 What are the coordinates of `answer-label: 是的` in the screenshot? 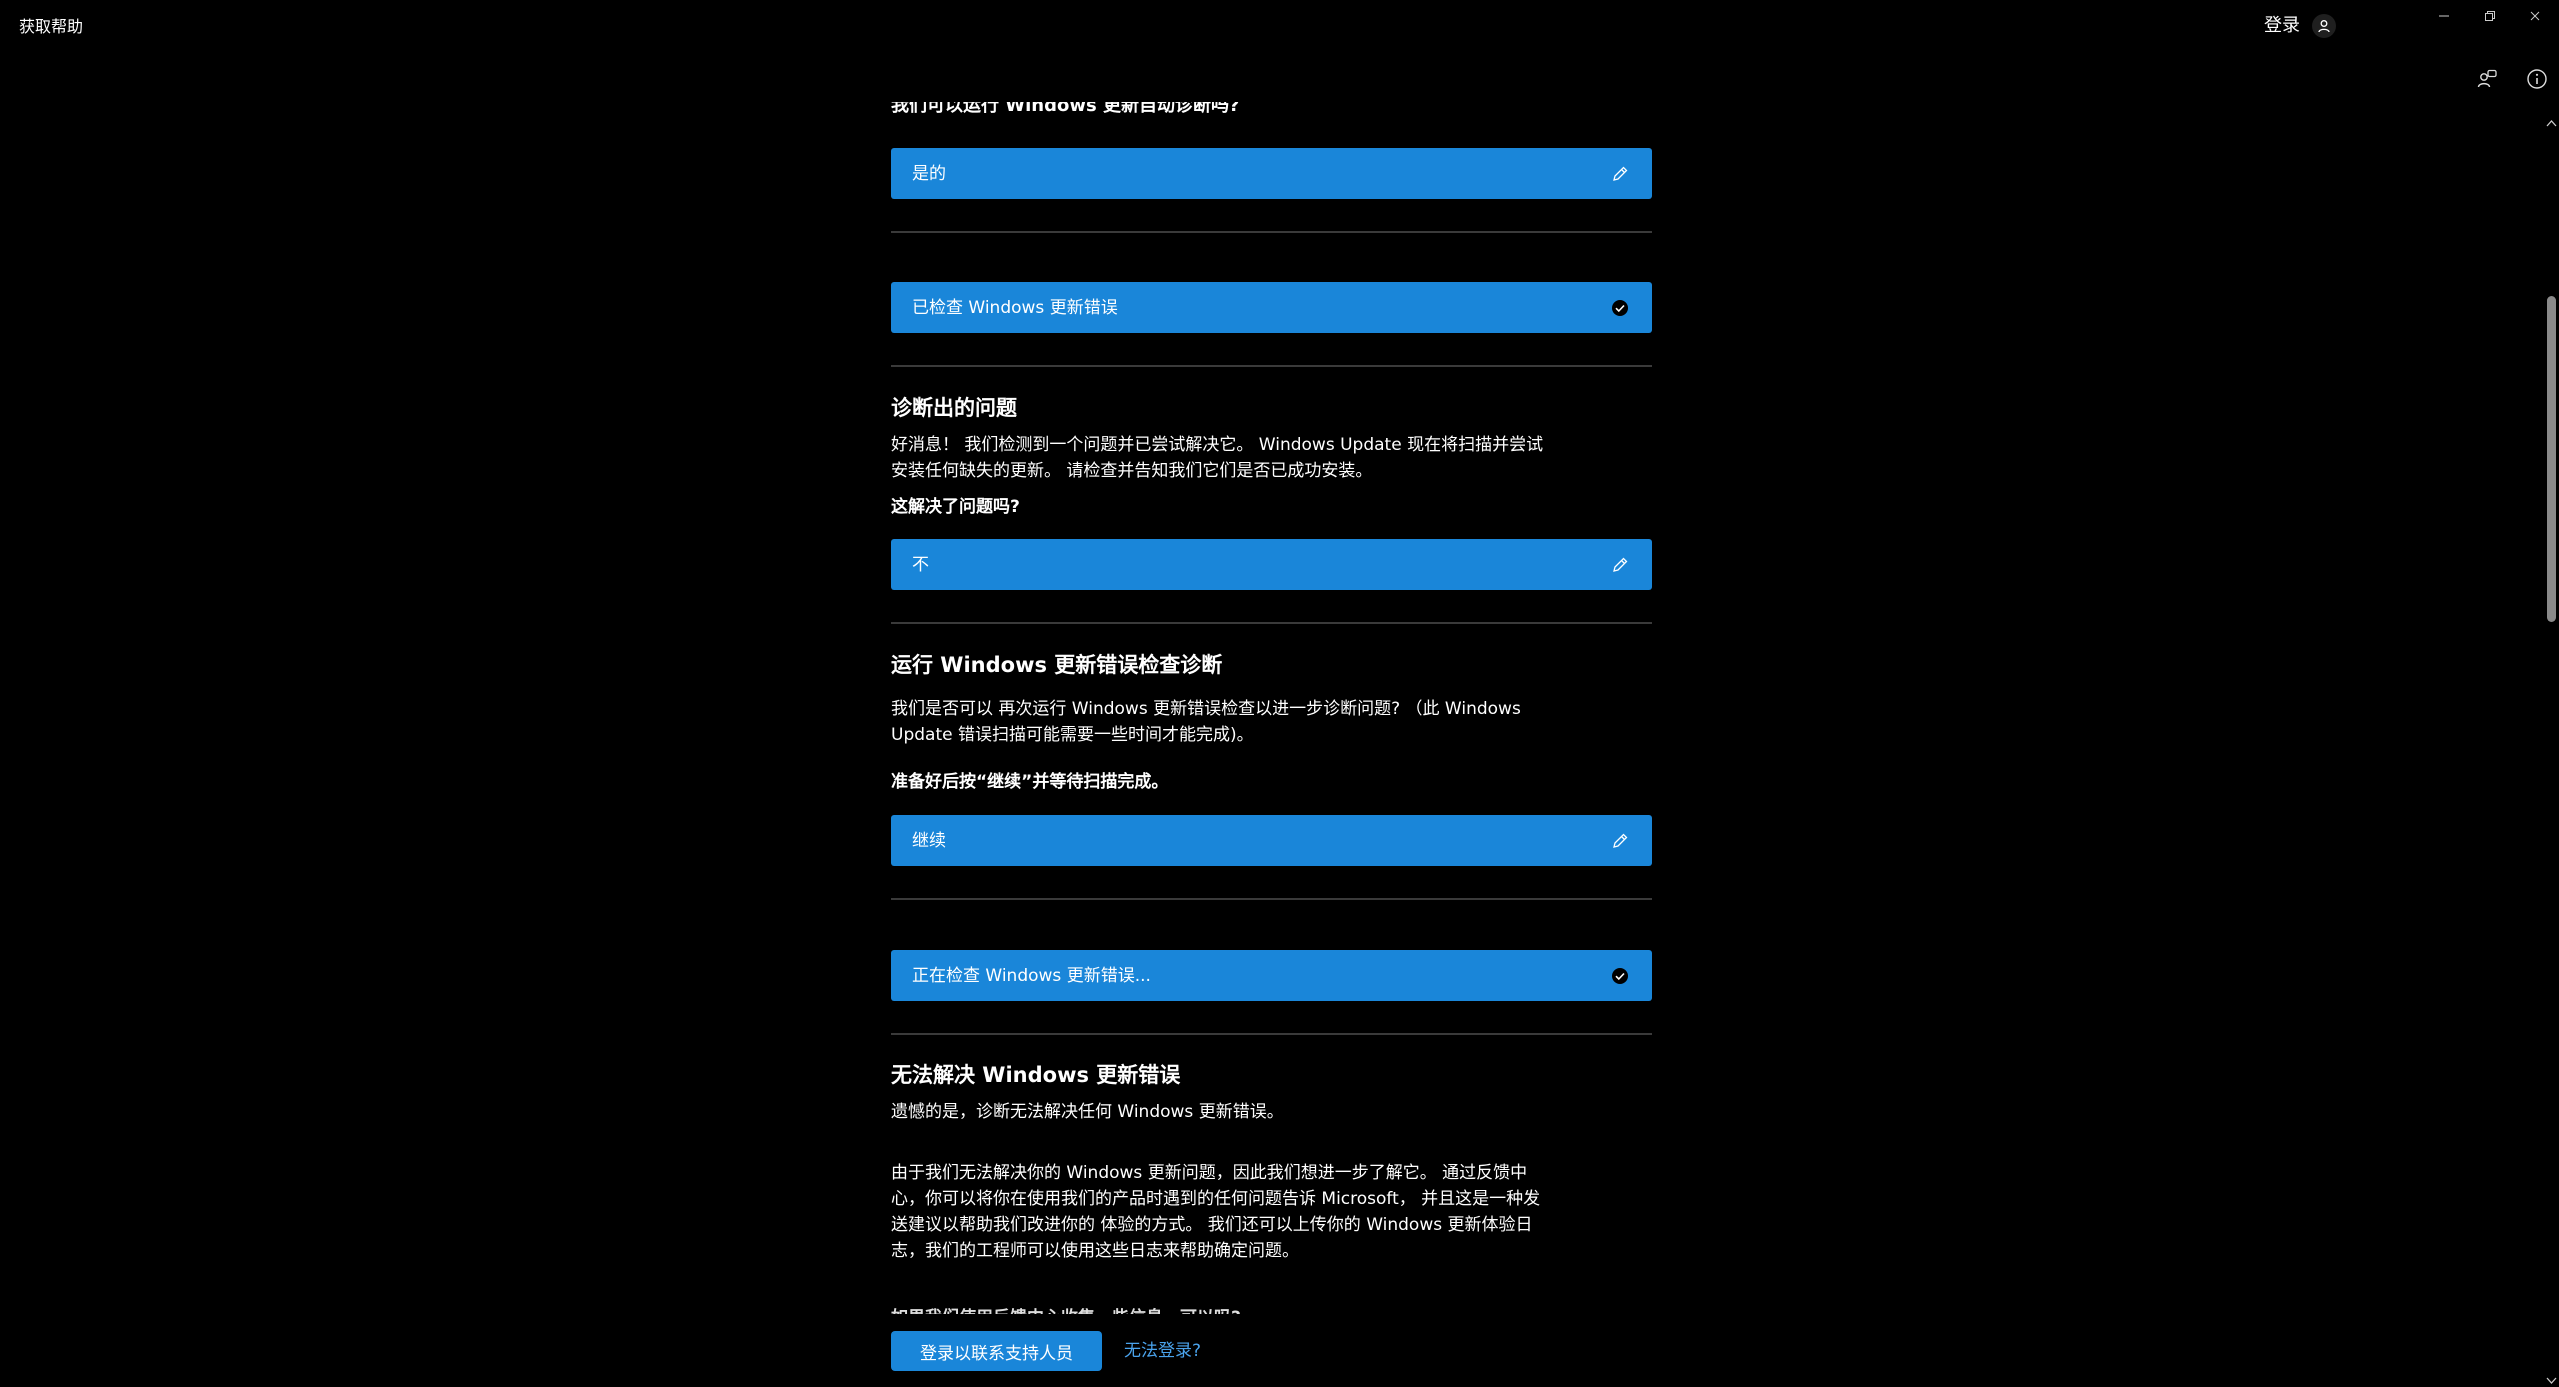 It's located at (929, 173).